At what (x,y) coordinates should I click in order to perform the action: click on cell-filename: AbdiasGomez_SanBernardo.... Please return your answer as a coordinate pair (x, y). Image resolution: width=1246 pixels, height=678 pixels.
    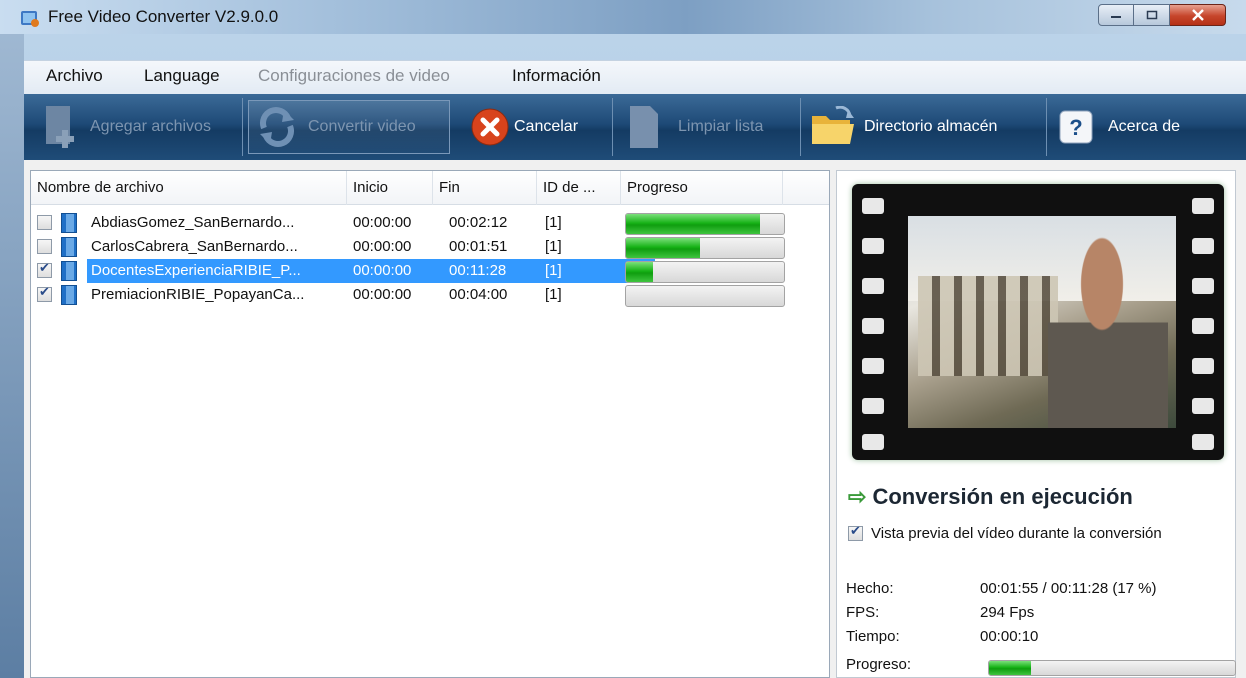
    Looking at the image, I should click on (193, 222).